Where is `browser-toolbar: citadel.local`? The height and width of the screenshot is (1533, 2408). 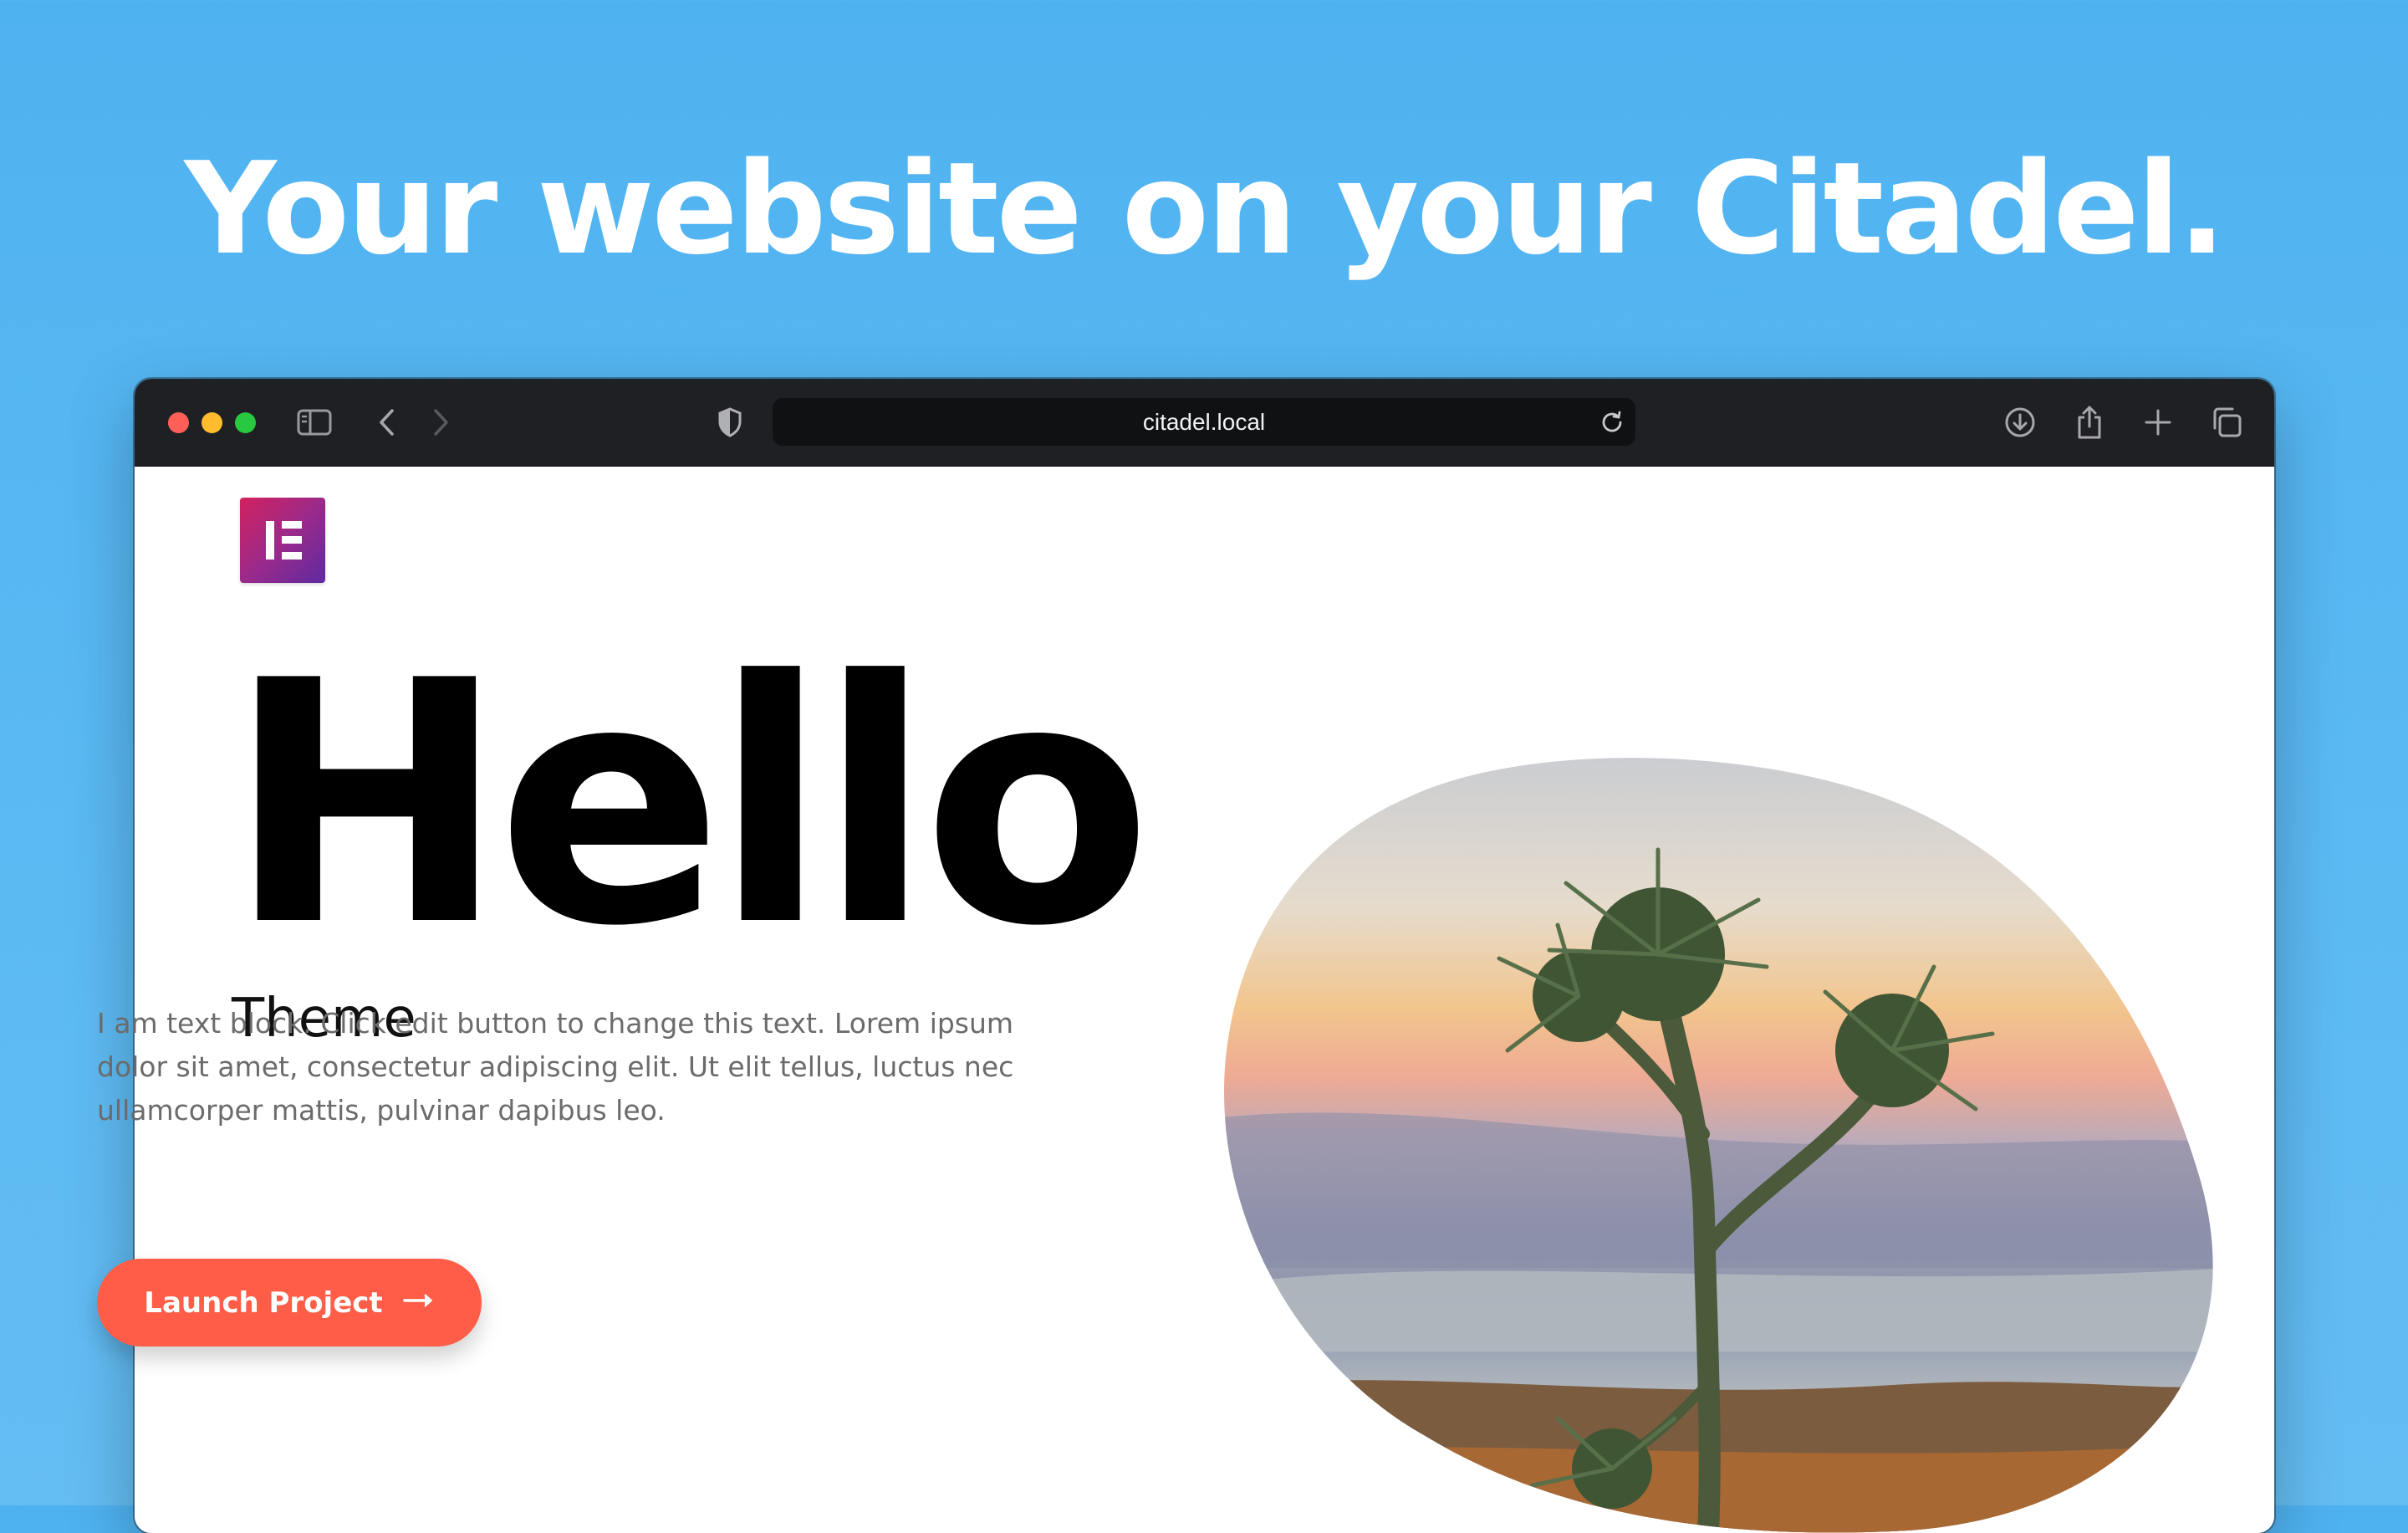 browser-toolbar: citadel.local is located at coordinates (1205, 423).